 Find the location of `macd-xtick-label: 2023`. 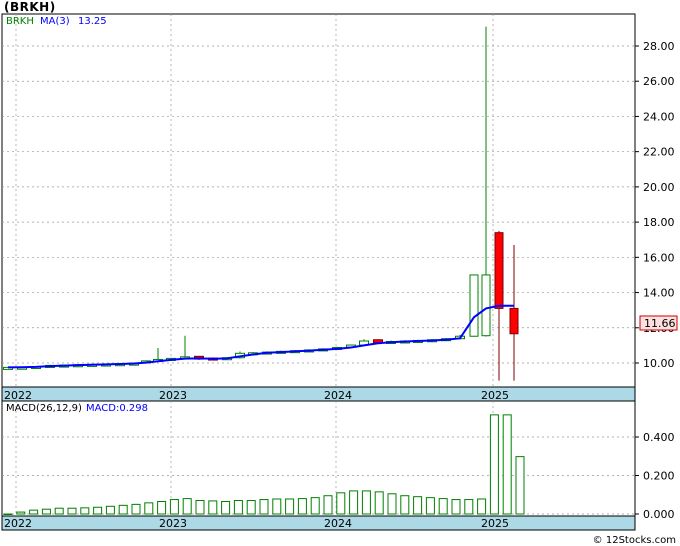

macd-xtick-label: 2023 is located at coordinates (173, 523).